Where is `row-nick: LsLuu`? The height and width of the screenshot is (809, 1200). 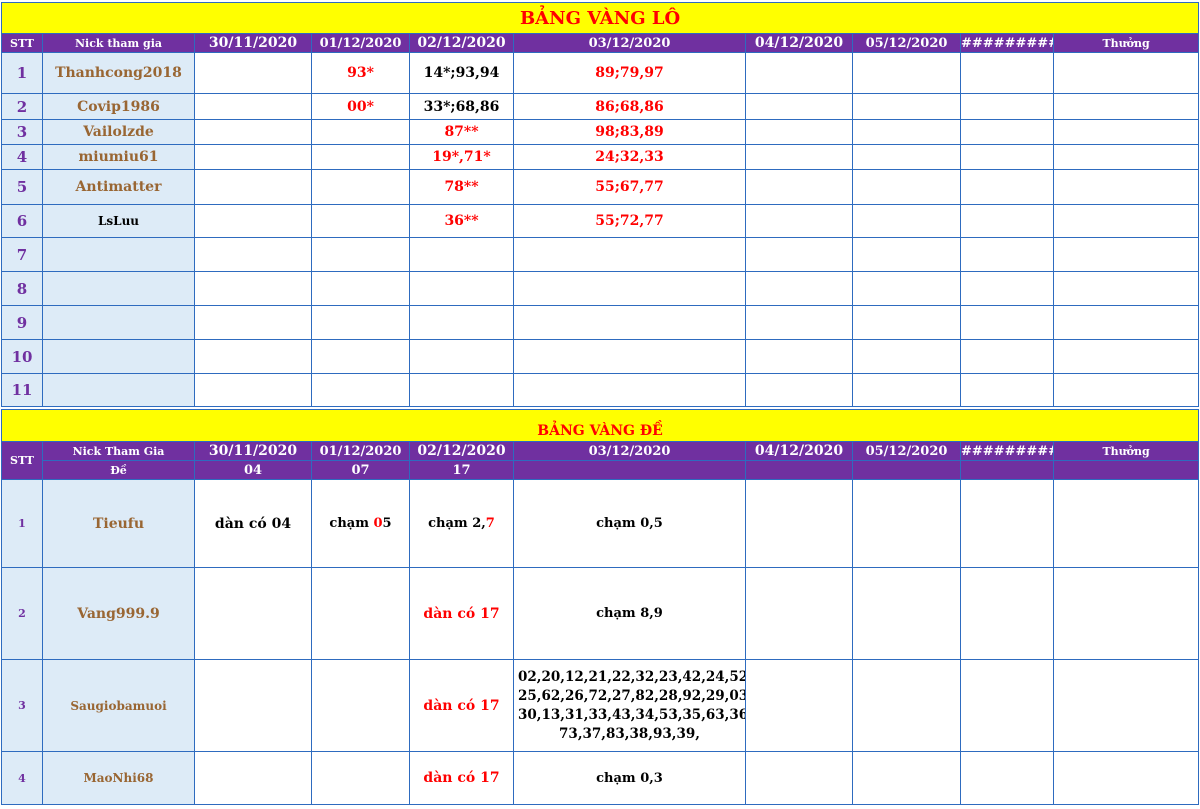
row-nick: LsLuu is located at coordinates (118, 221).